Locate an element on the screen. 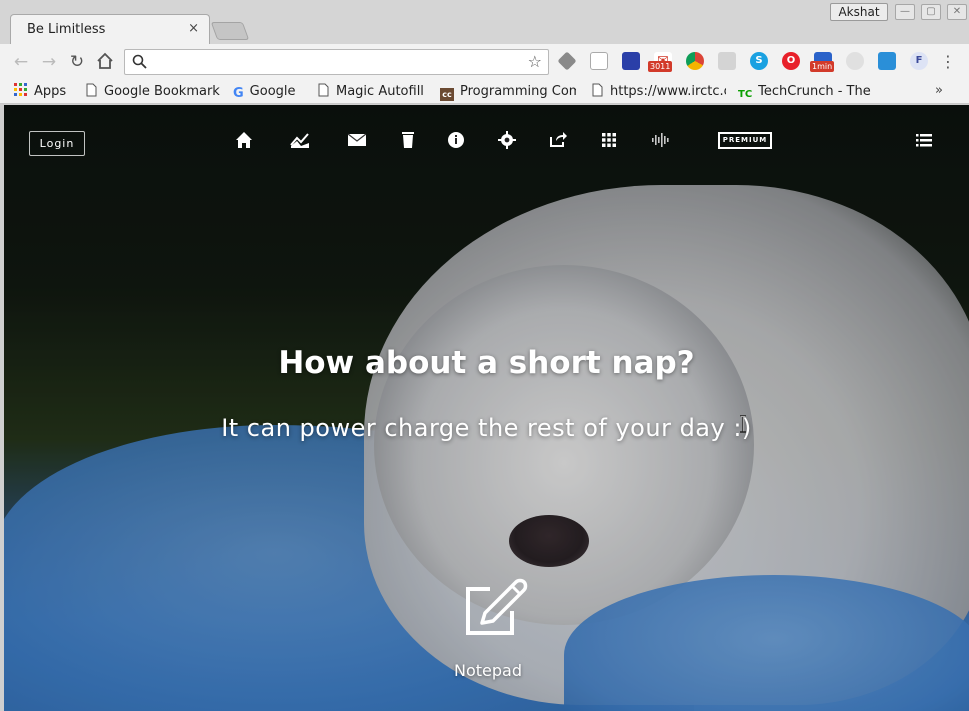  cc-icon: cc is located at coordinates (447, 94).